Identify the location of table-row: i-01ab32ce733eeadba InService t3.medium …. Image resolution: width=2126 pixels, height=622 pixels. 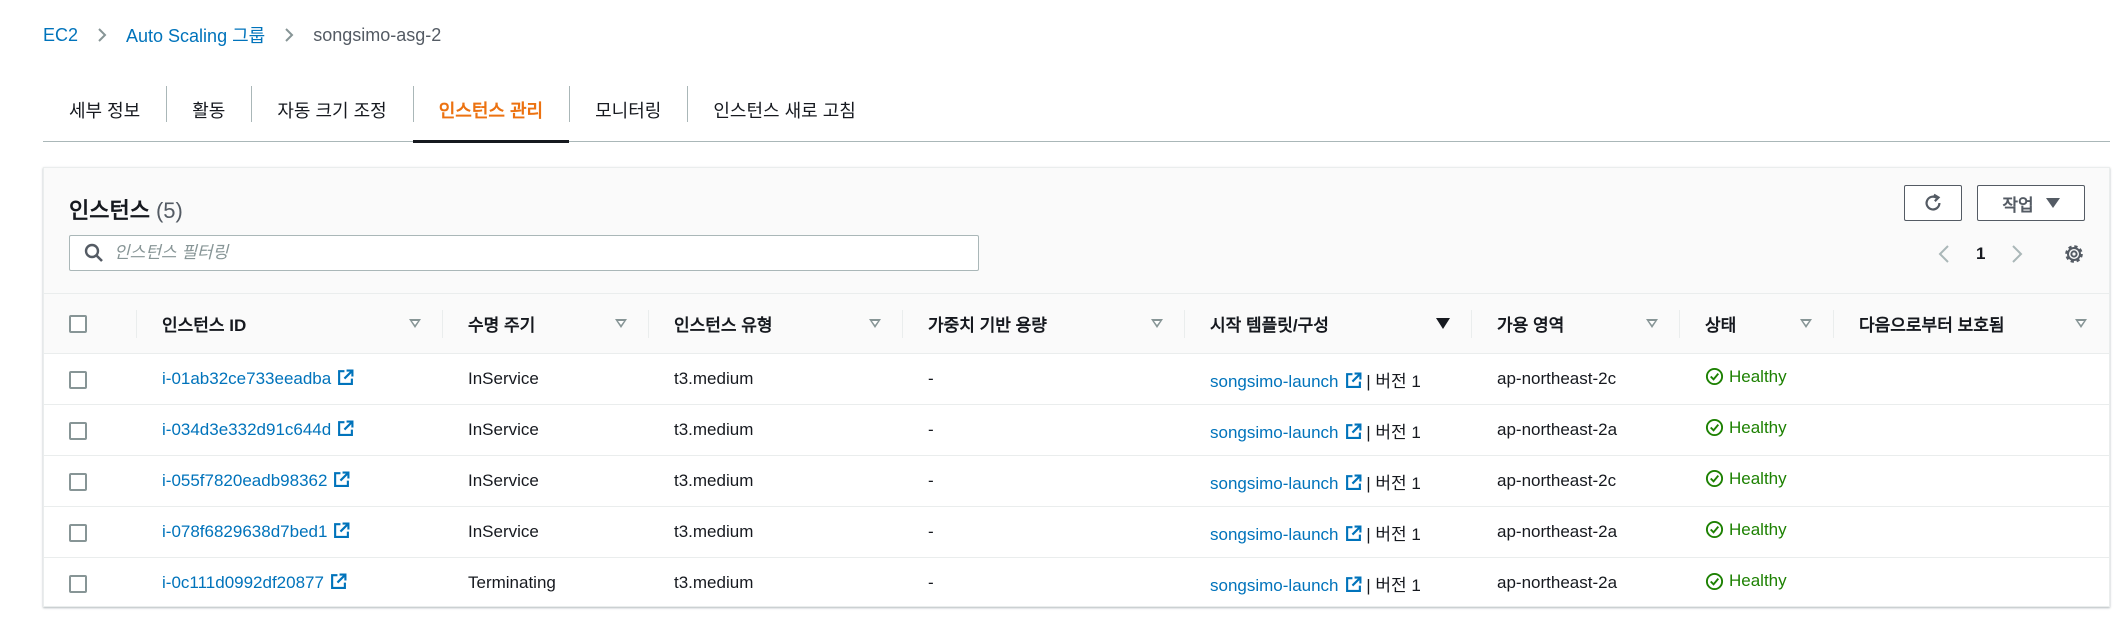
(1076, 379).